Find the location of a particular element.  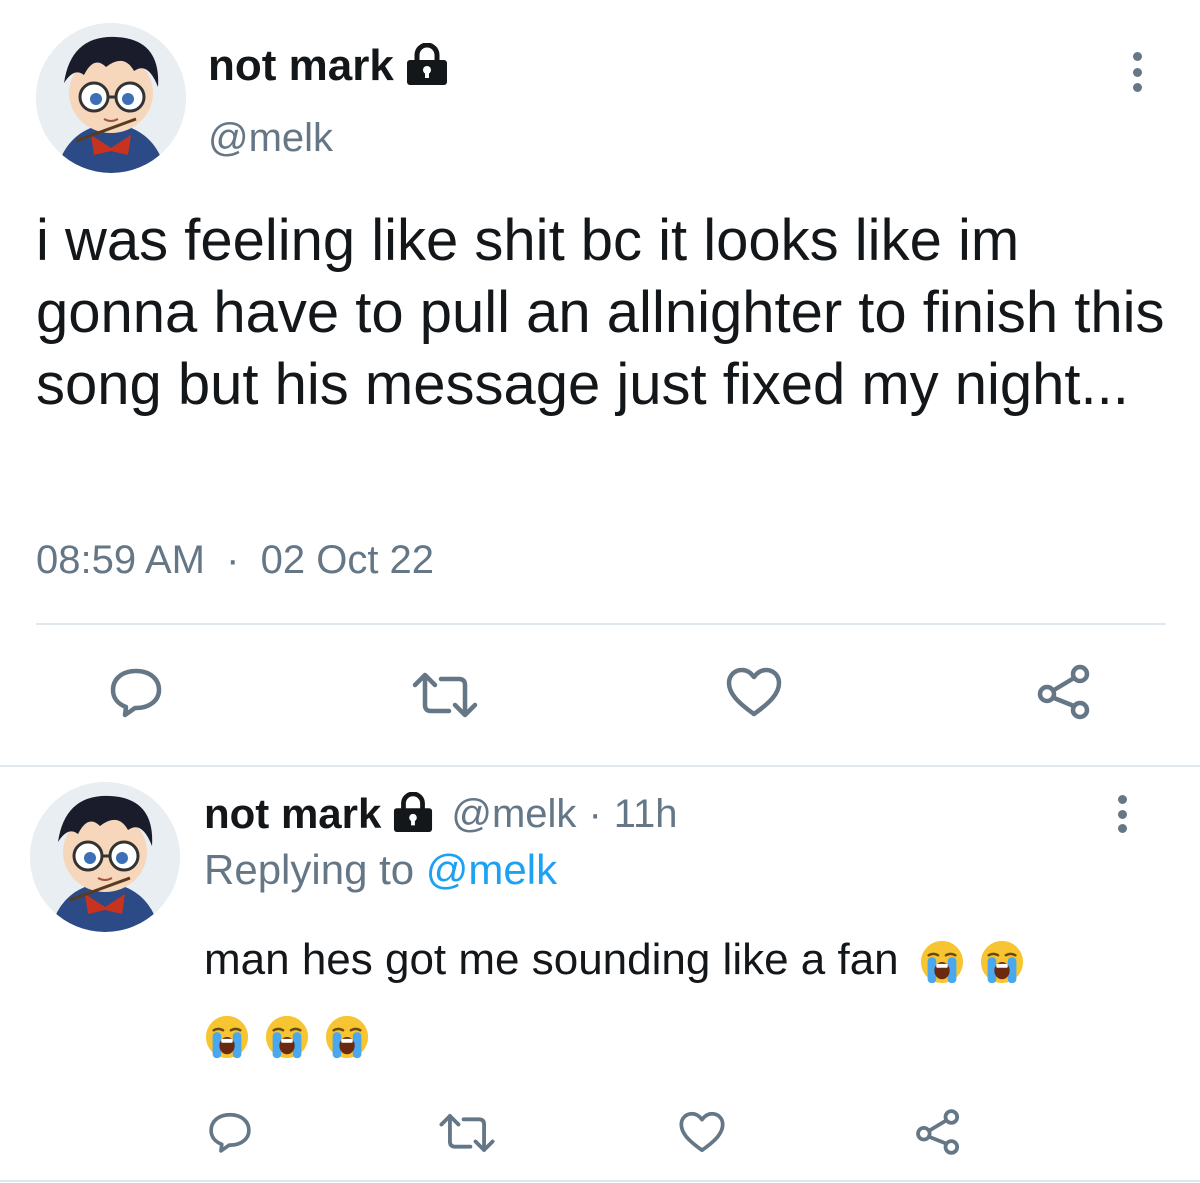

retweet-button is located at coordinates (445, 695).